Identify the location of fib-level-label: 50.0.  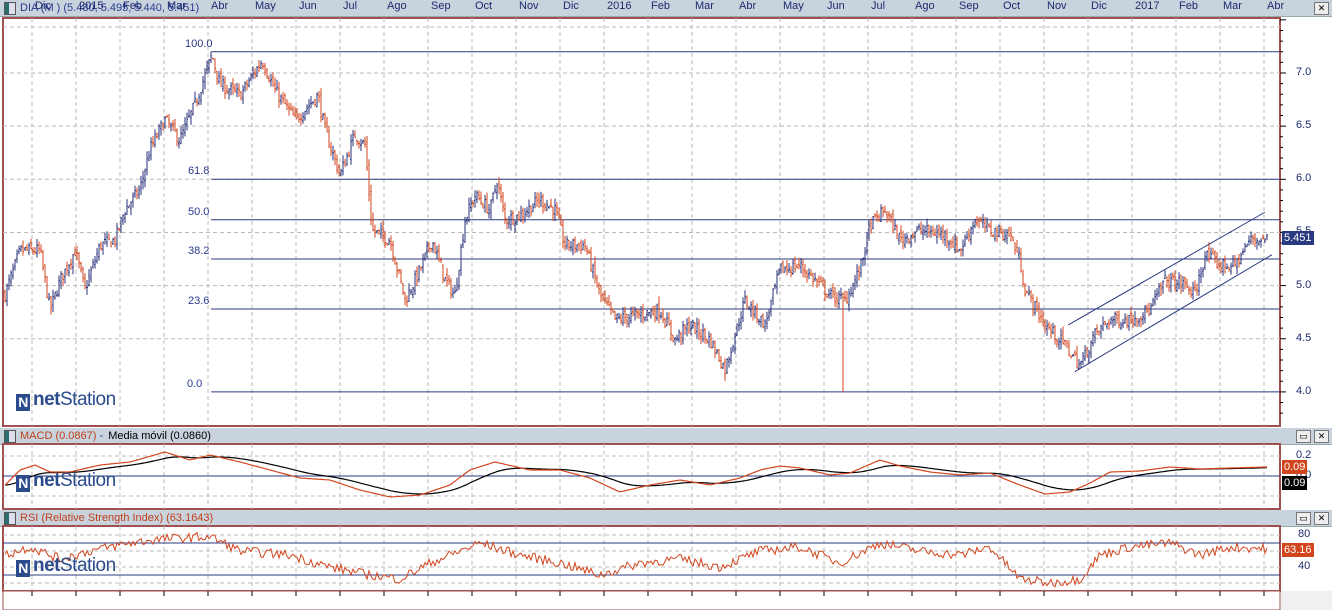
(199, 211).